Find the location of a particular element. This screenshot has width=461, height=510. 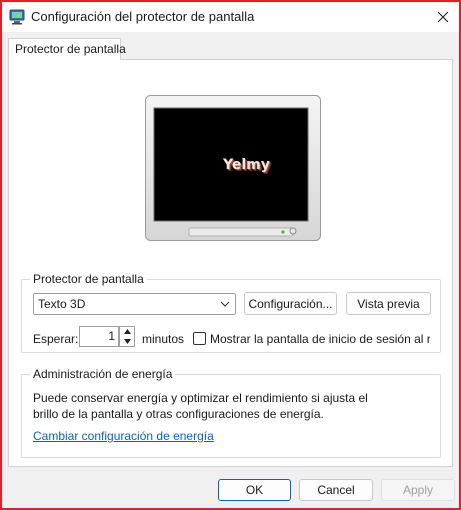

title-bar: Configuración del protector de pantalla is located at coordinates (230, 17).